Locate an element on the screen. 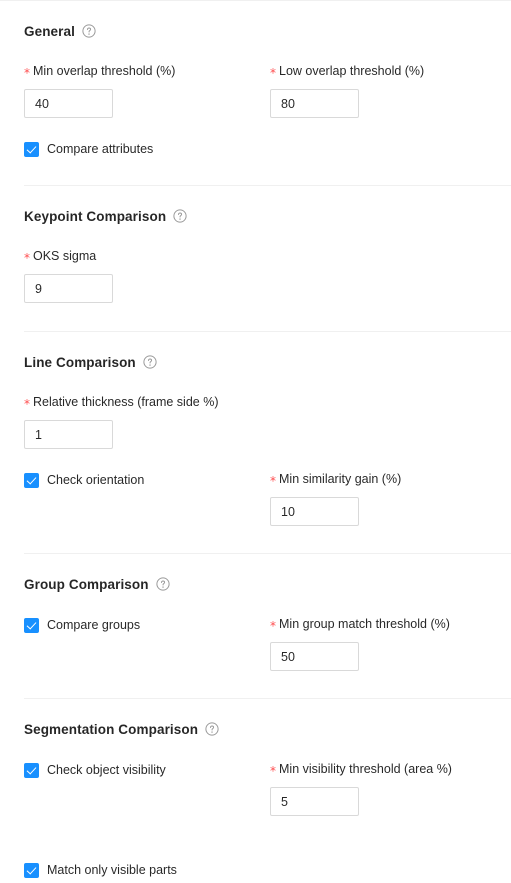 This screenshot has height=883, width=511. field-low-overlap-threshold: * Low overlap threshold (%) is located at coordinates (376, 90).